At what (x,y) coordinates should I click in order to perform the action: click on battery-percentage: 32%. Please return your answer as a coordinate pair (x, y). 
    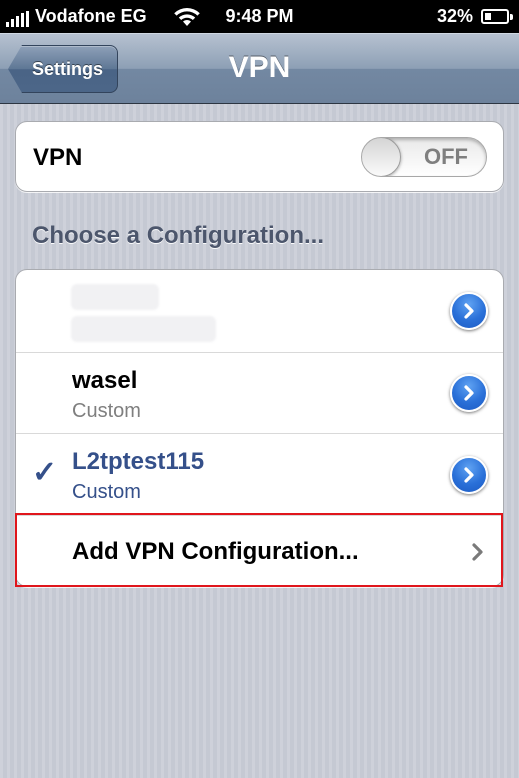
    Looking at the image, I should click on (454, 16).